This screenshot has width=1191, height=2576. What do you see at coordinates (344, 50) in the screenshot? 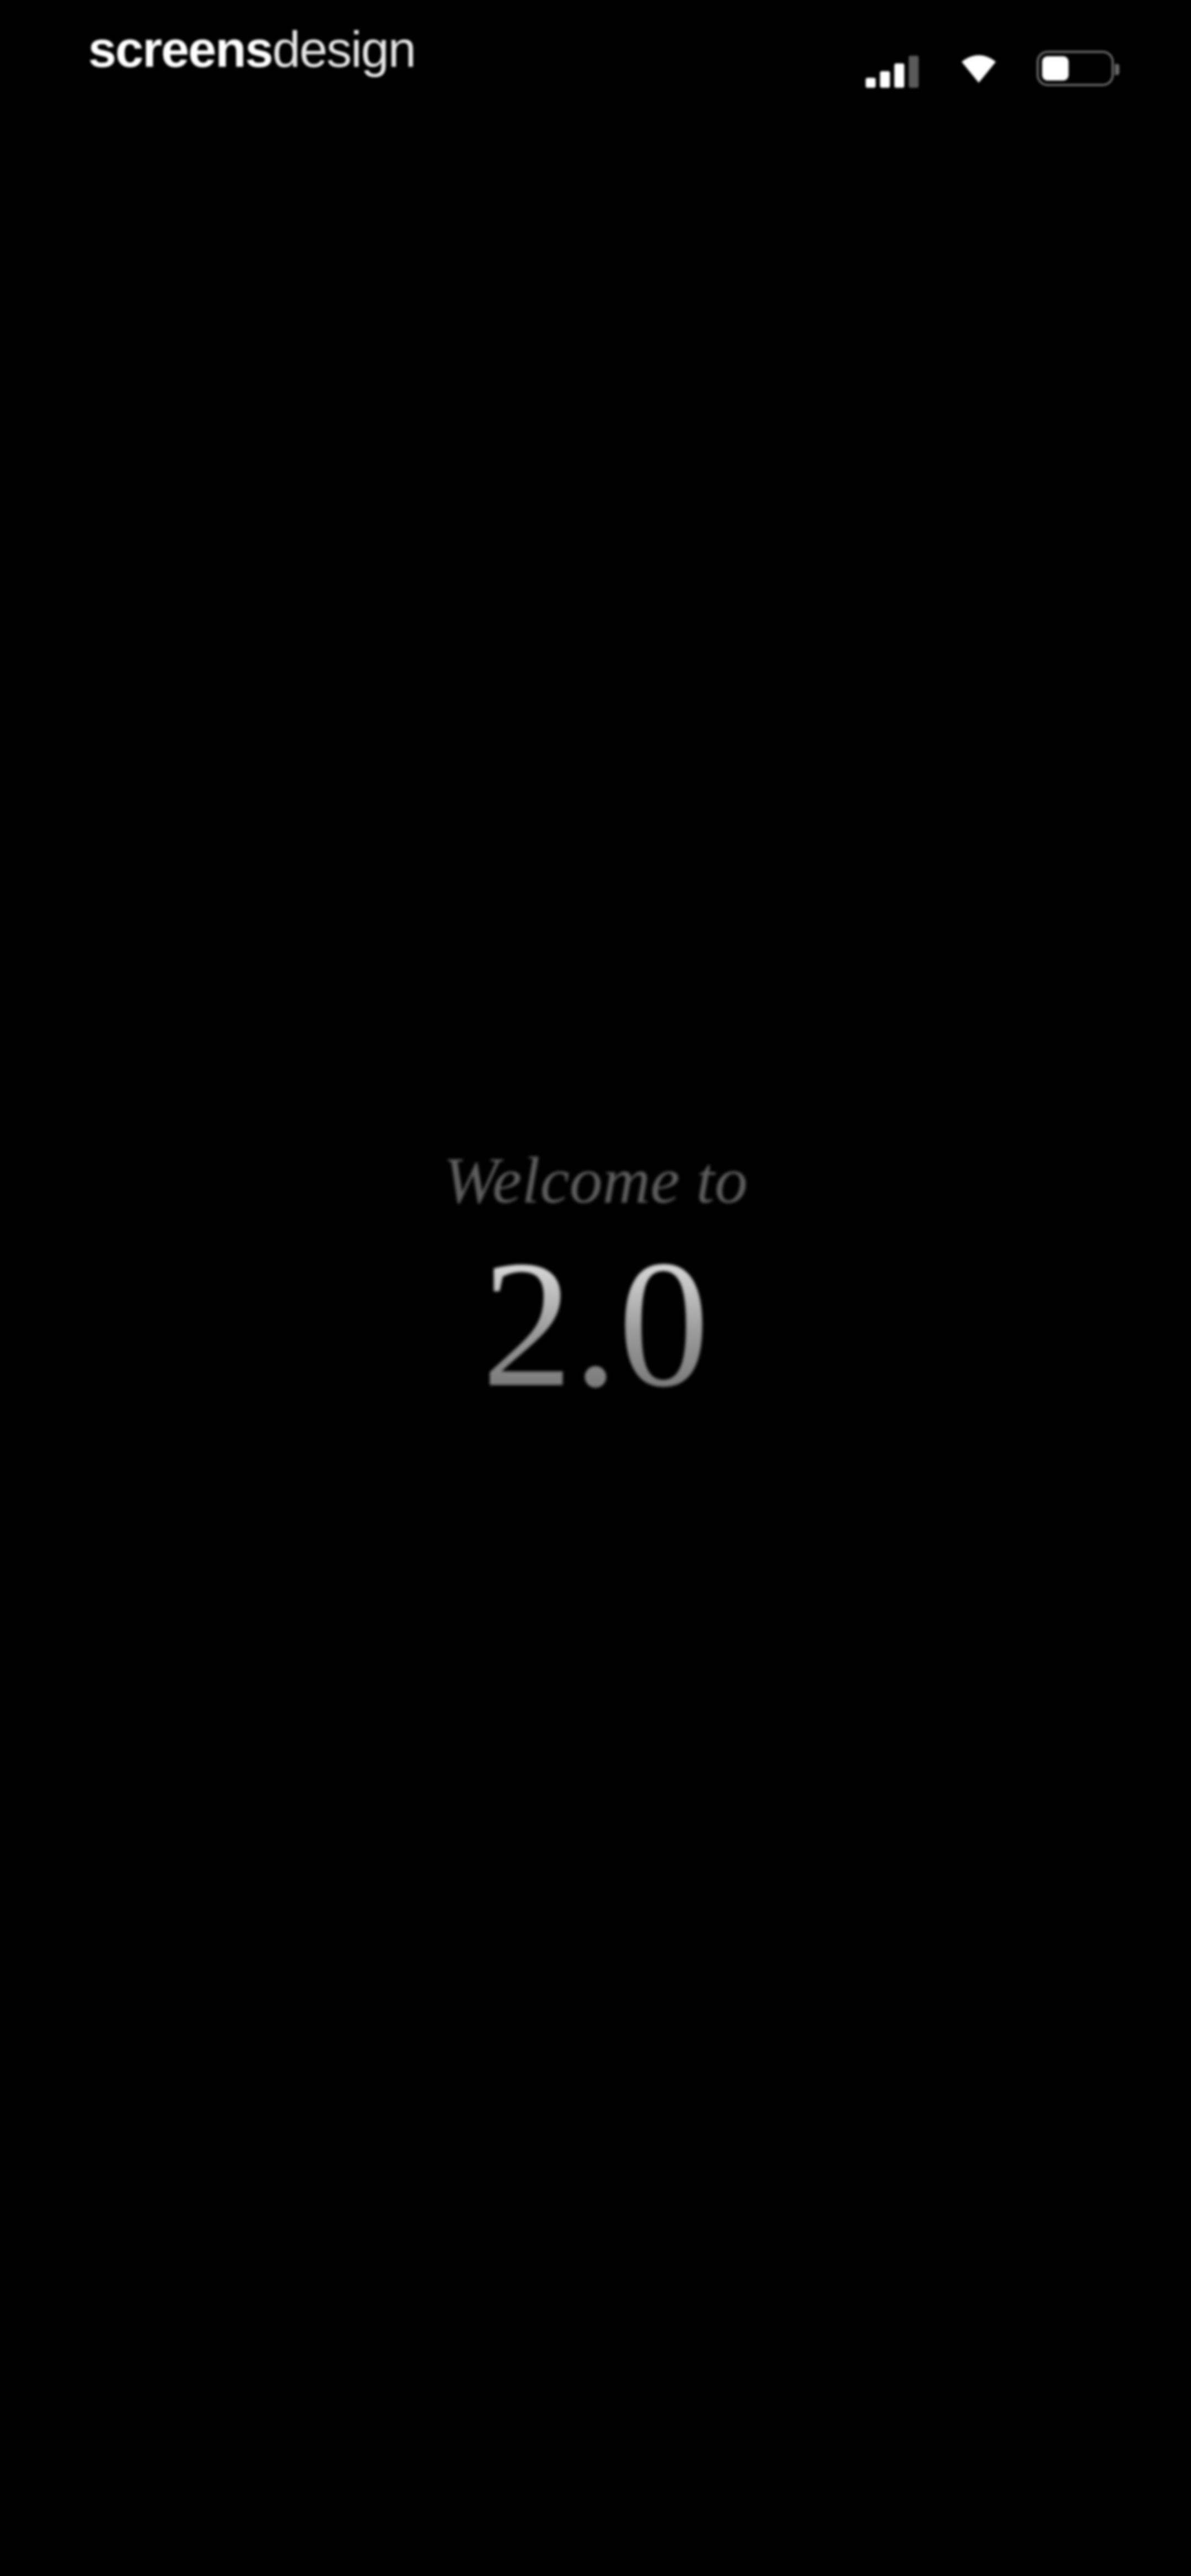
I see `brand-logo-light: design` at bounding box center [344, 50].